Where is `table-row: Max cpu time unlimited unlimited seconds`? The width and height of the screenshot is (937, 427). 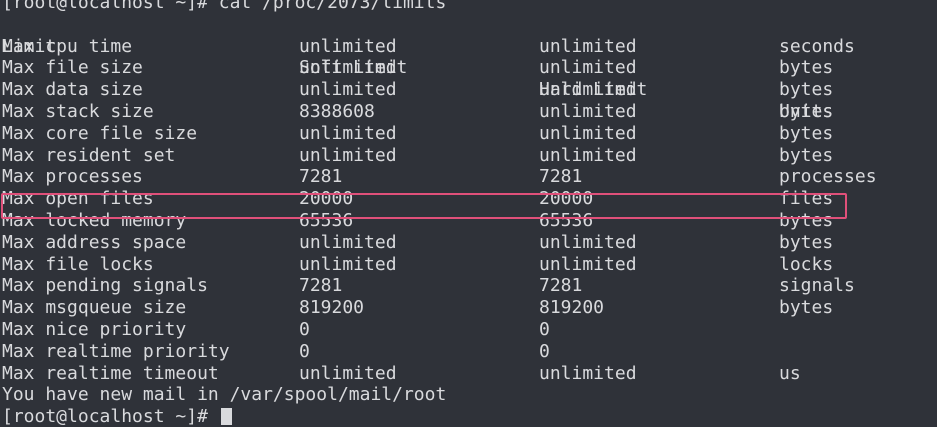 table-row: Max cpu time unlimited unlimited seconds is located at coordinates (469, 47).